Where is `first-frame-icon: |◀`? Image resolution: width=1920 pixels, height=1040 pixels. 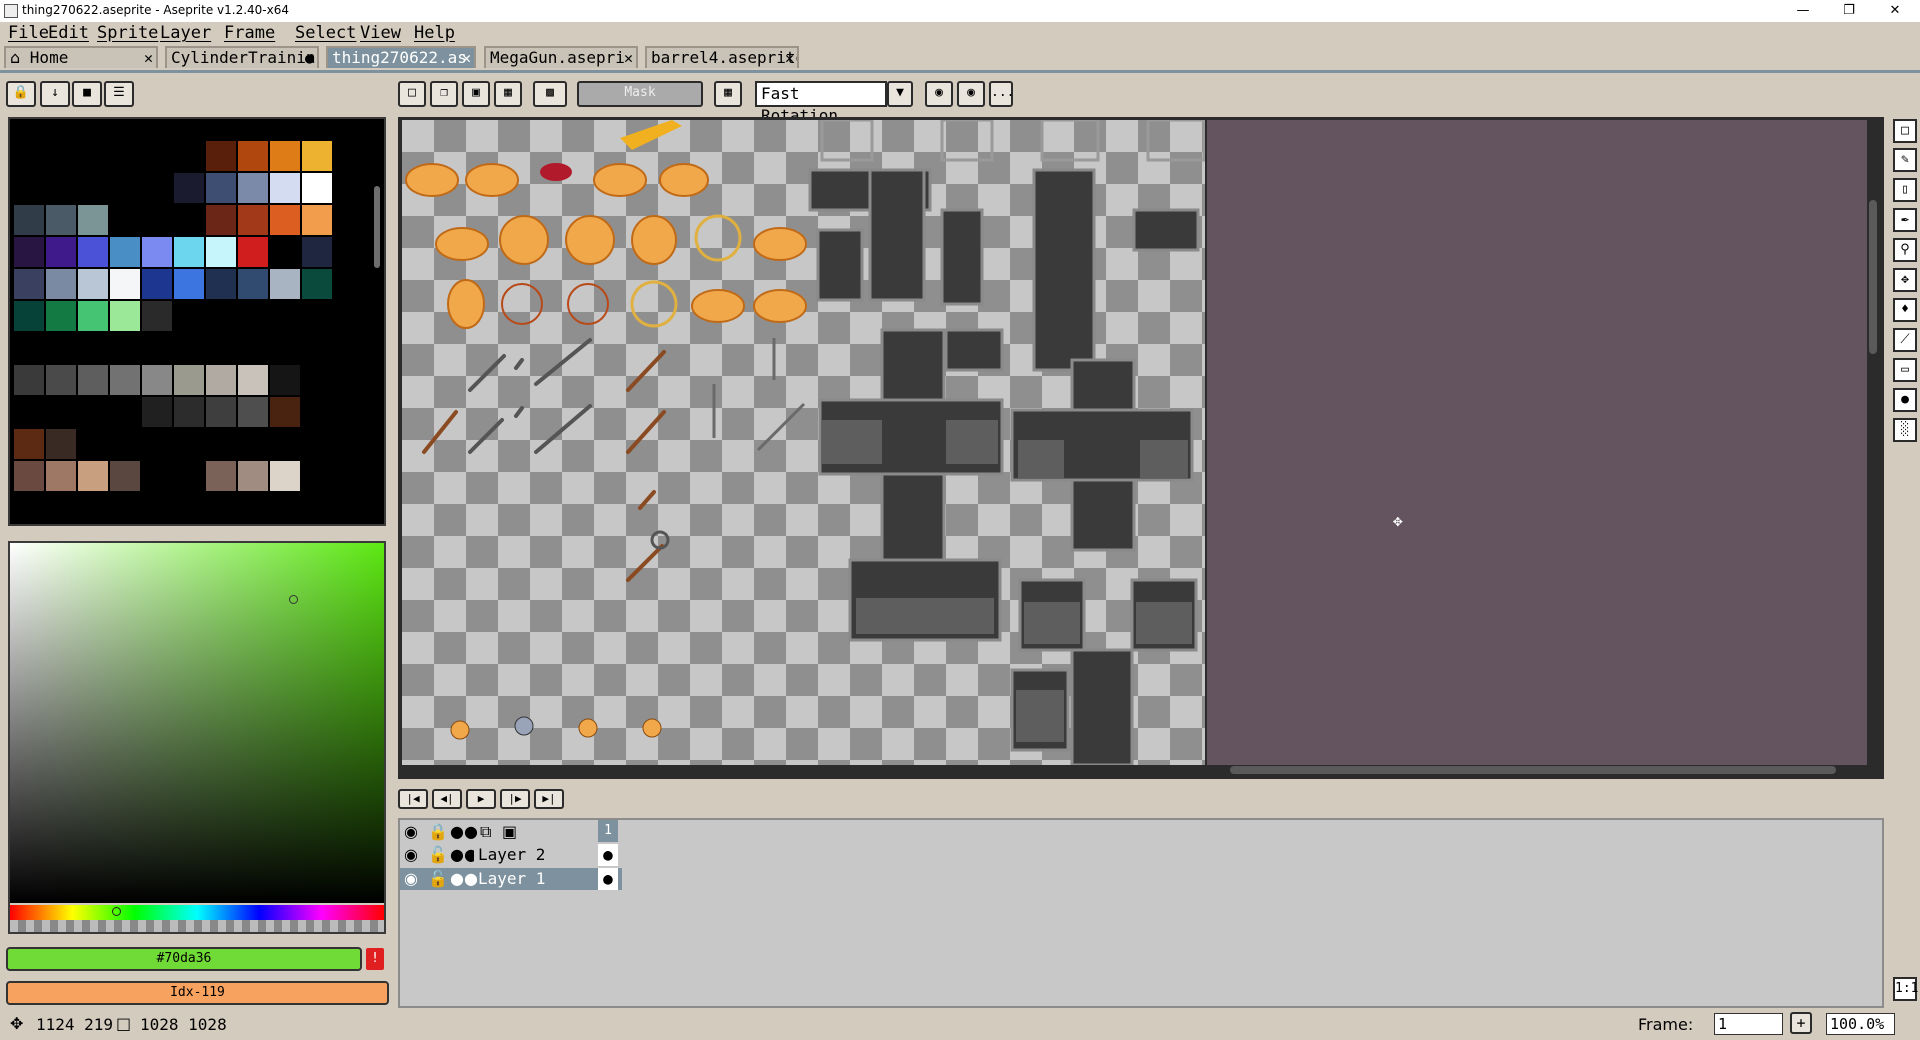 first-frame-icon: |◀ is located at coordinates (413, 799).